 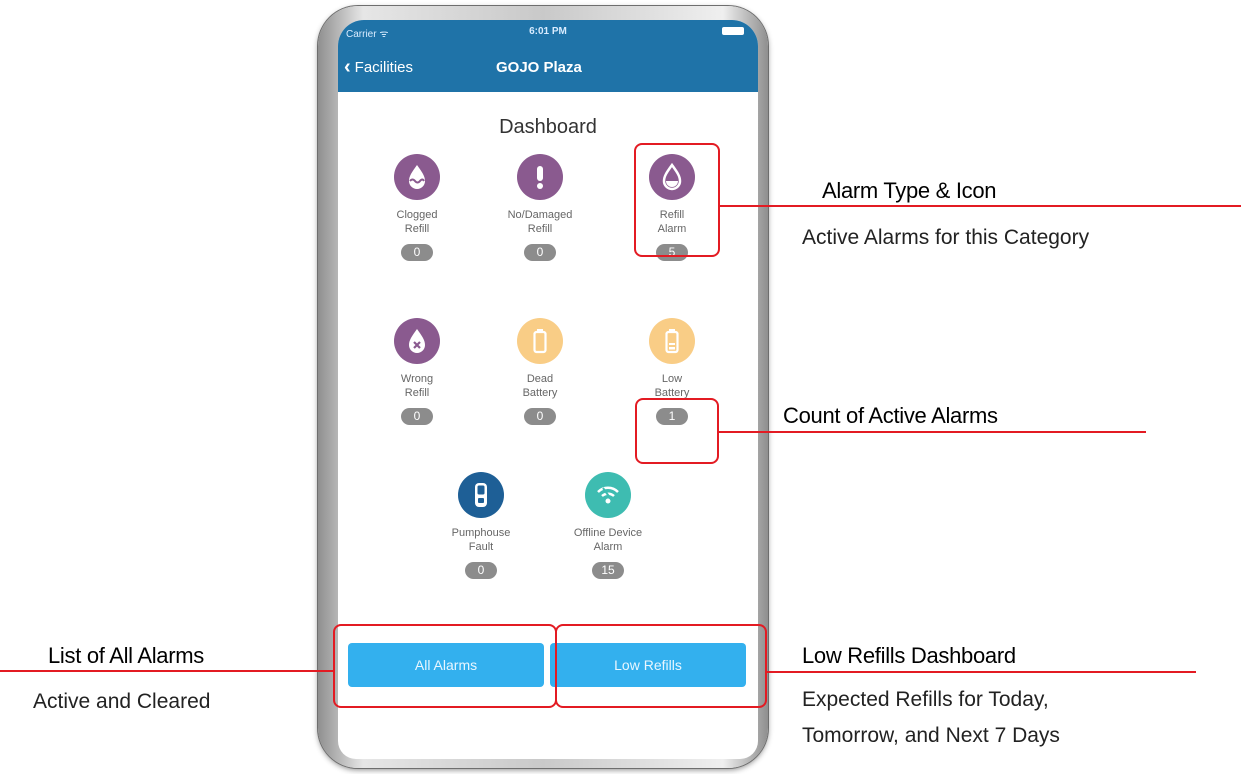 What do you see at coordinates (946, 237) in the screenshot?
I see `alarm-type-callout-subtitle: Active Alarms for this Category` at bounding box center [946, 237].